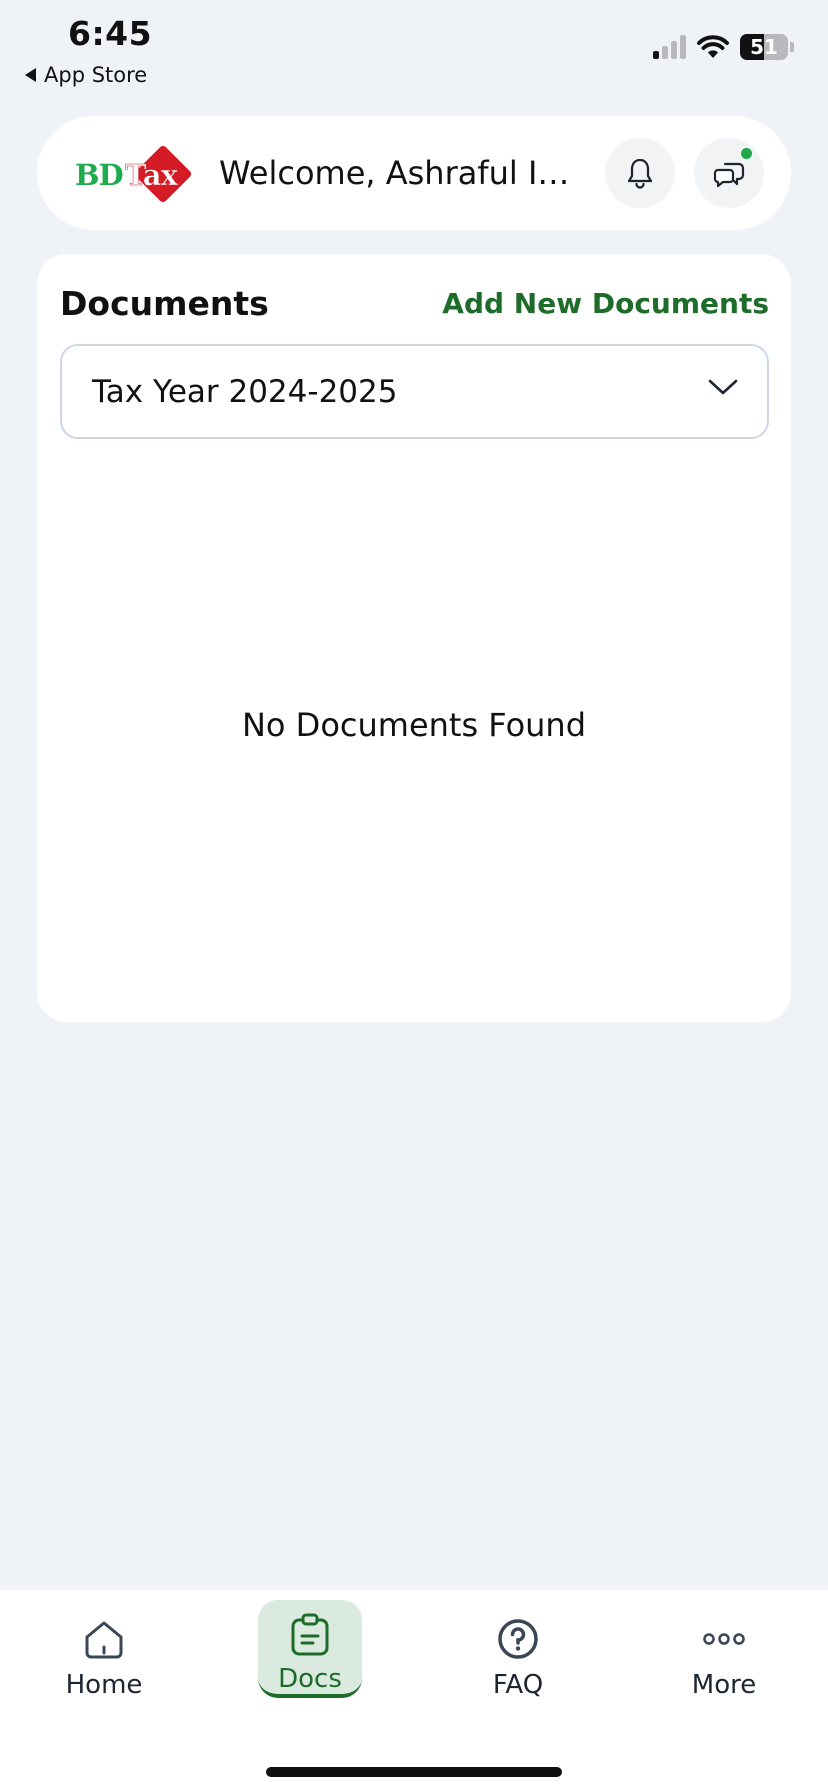  What do you see at coordinates (724, 1639) in the screenshot?
I see `more-dots-icon` at bounding box center [724, 1639].